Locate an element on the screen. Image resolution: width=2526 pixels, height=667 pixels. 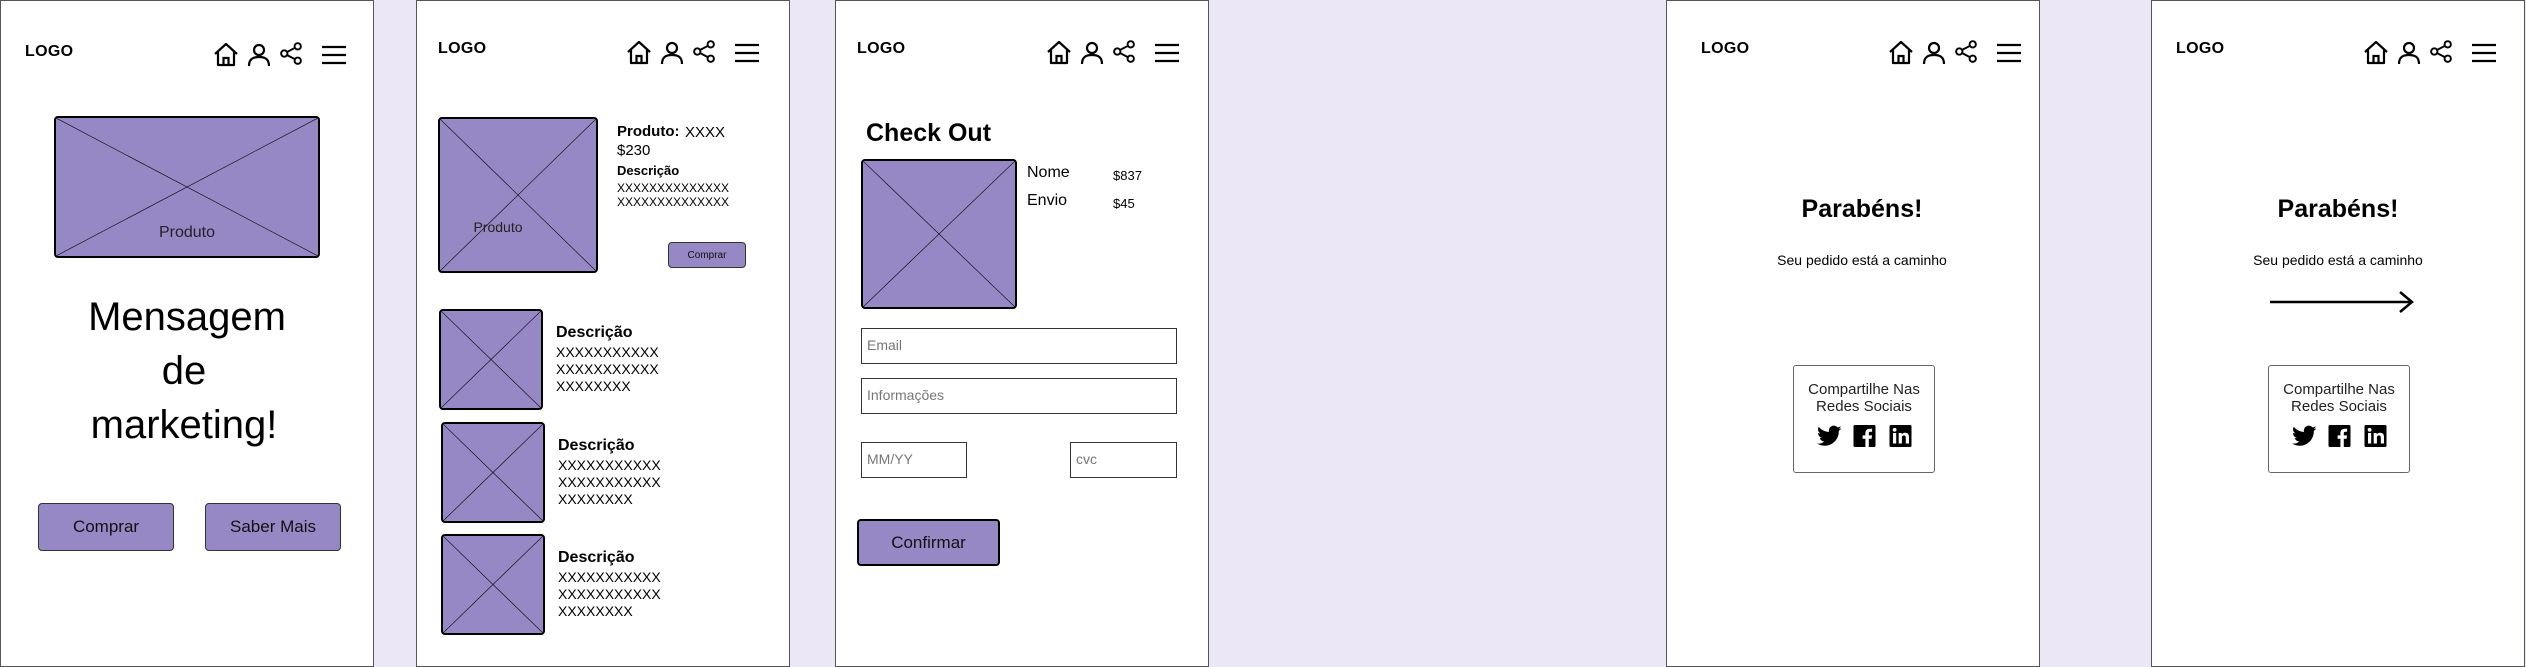
marketing-message-line1: Mensagem is located at coordinates (187, 317).